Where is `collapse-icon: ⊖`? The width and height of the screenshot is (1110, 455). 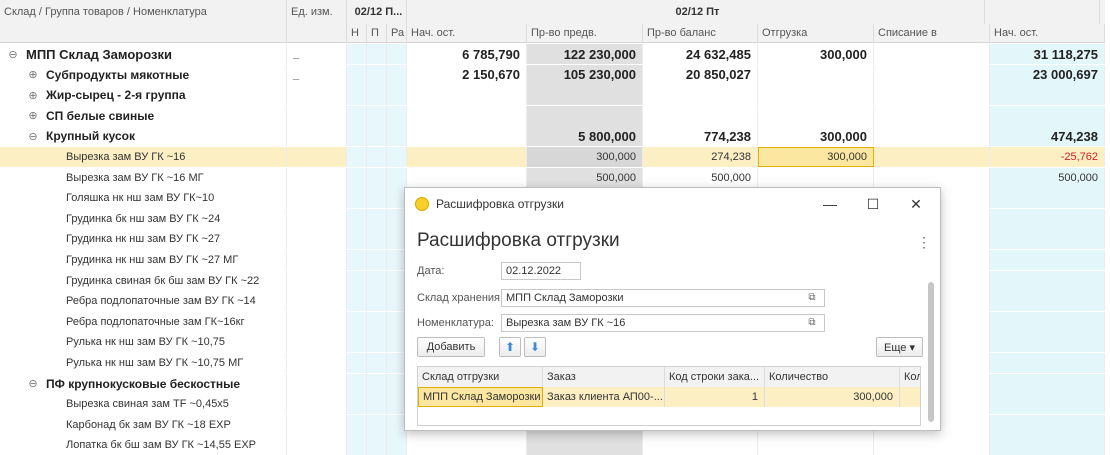
collapse-icon: ⊖ is located at coordinates (33, 136).